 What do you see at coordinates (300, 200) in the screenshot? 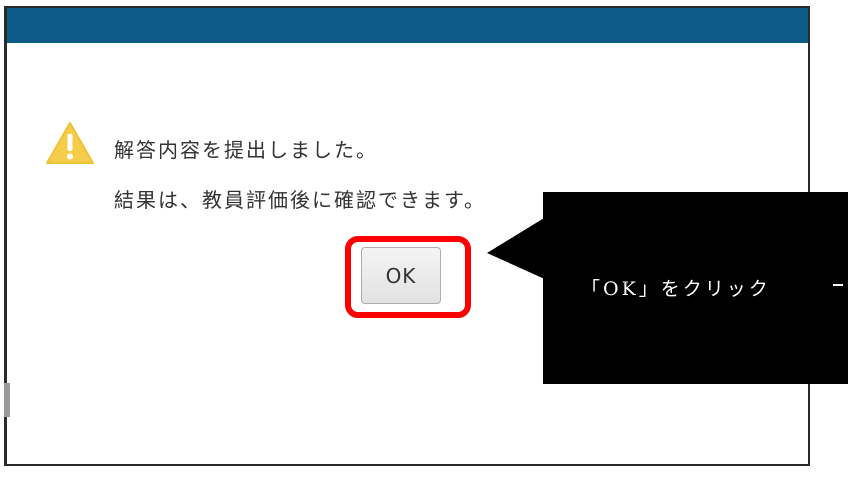
I see `dialog-message-line-2: 結果は、教員評価後に確認できます。` at bounding box center [300, 200].